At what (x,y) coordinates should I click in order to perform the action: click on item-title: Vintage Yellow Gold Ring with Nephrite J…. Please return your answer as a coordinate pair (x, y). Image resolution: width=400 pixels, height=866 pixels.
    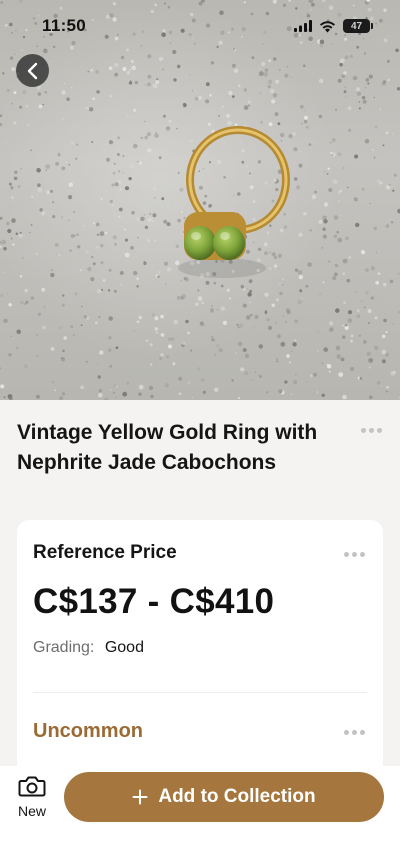
    Looking at the image, I should click on (167, 447).